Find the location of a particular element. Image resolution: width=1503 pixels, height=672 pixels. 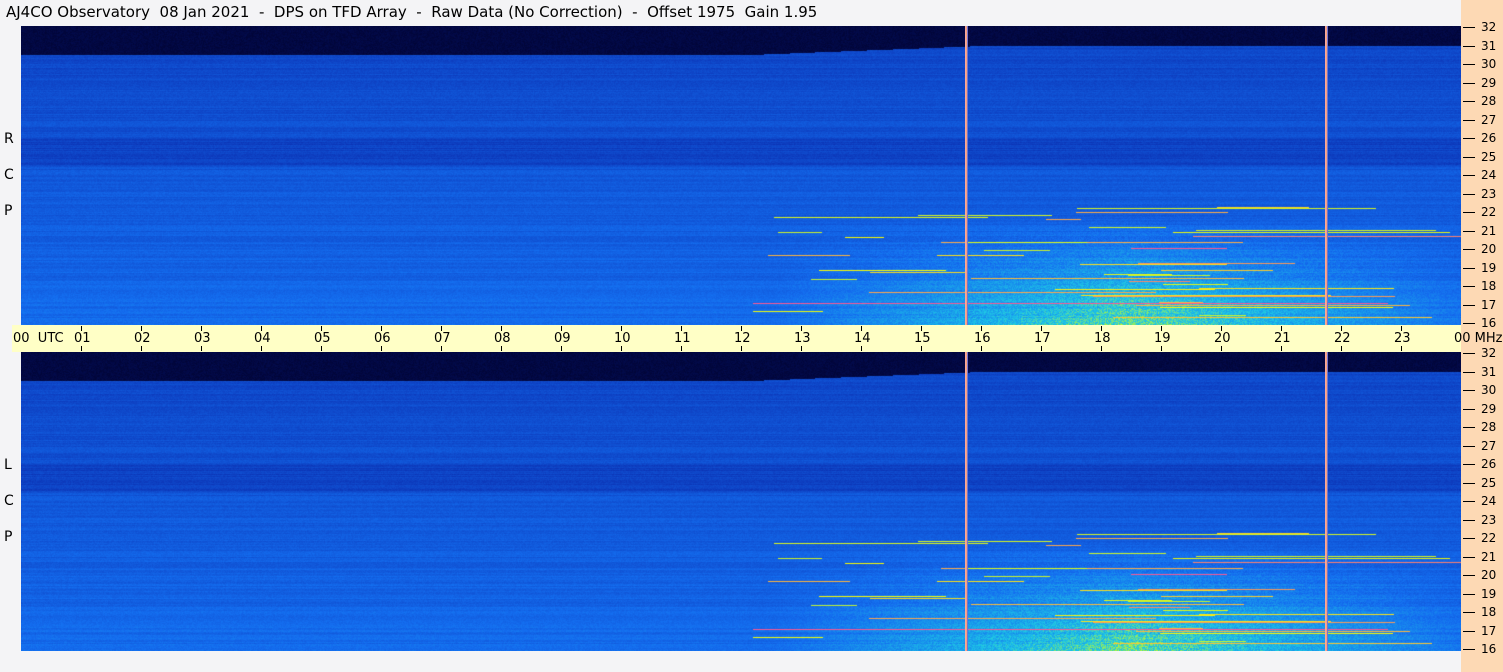

time-tick-label: 12 is located at coordinates (742, 338).